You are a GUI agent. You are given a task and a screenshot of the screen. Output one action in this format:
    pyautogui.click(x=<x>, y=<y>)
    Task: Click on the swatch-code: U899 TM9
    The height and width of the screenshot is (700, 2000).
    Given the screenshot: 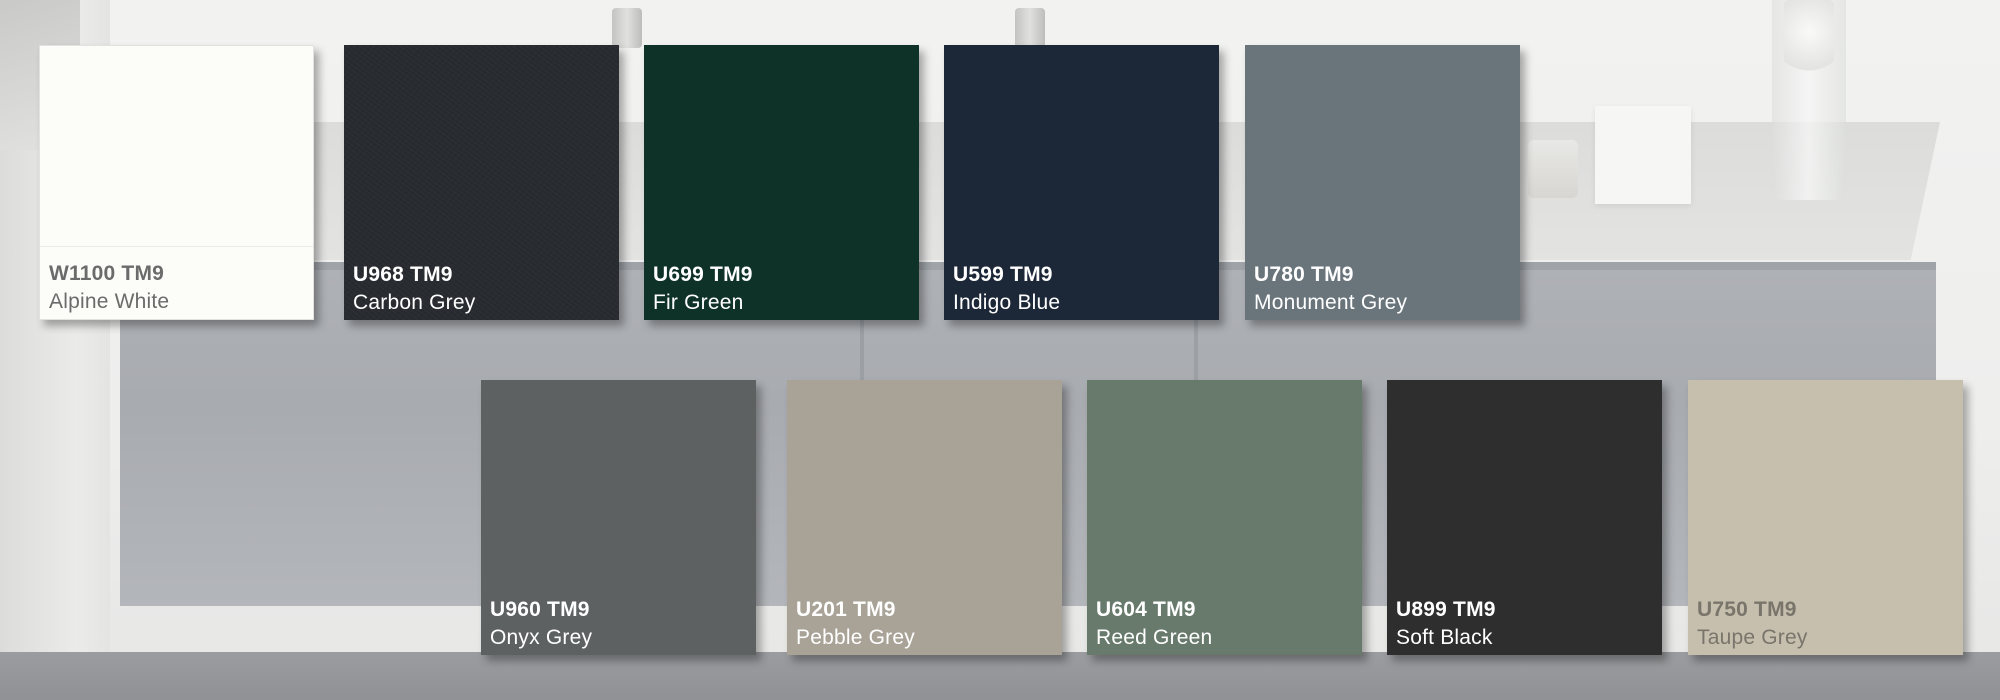 What is the action you would take?
    pyautogui.click(x=1446, y=610)
    